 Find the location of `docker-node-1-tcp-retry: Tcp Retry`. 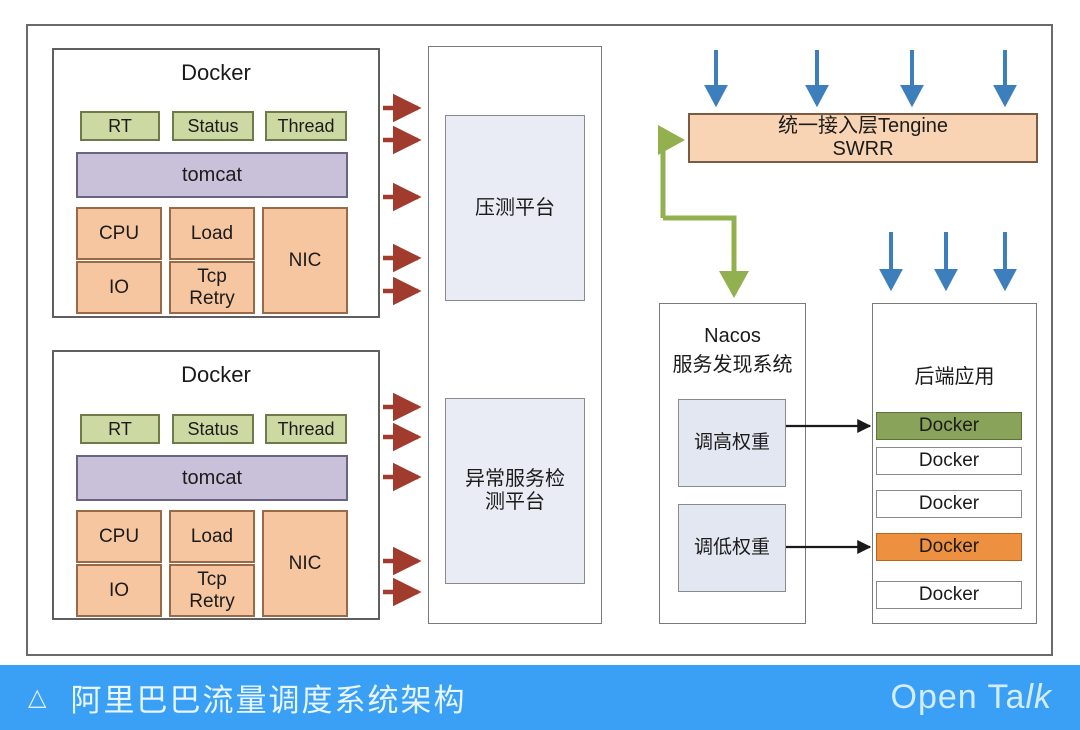

docker-node-1-tcp-retry: Tcp Retry is located at coordinates (212, 287).